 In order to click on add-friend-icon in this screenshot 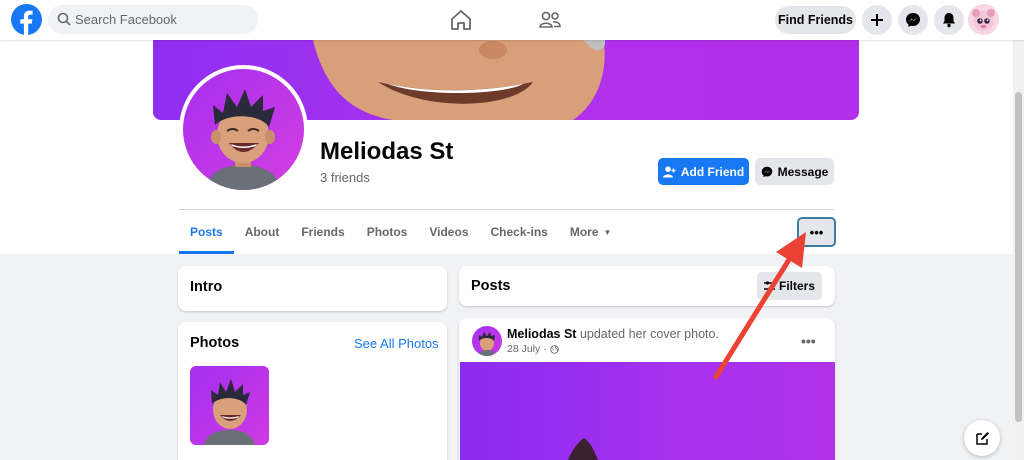, I will do `click(669, 171)`.